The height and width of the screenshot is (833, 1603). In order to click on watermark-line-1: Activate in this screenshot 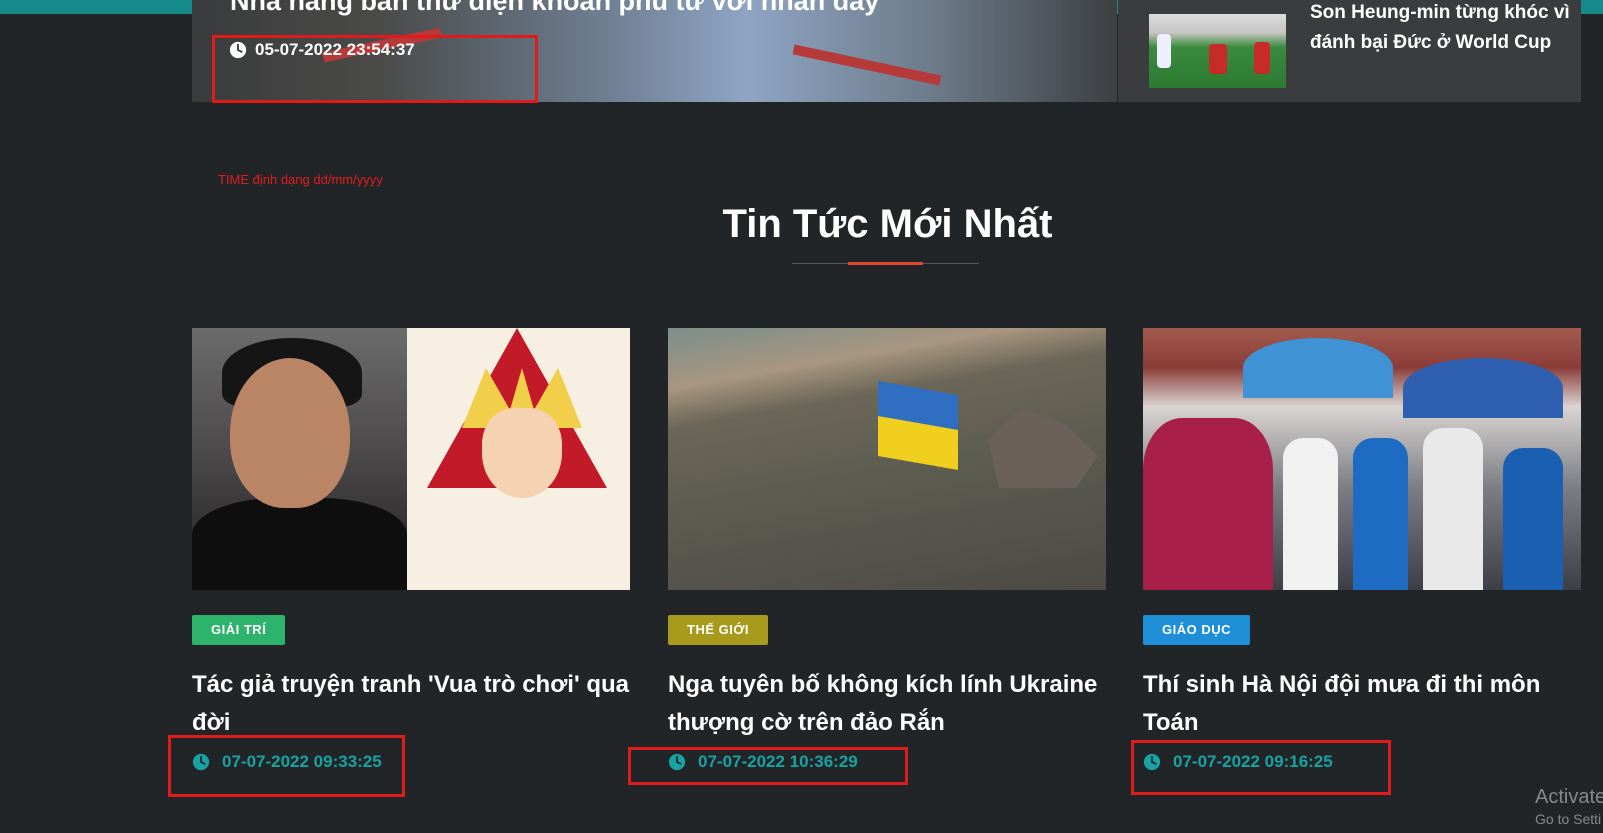, I will do `click(1569, 797)`.